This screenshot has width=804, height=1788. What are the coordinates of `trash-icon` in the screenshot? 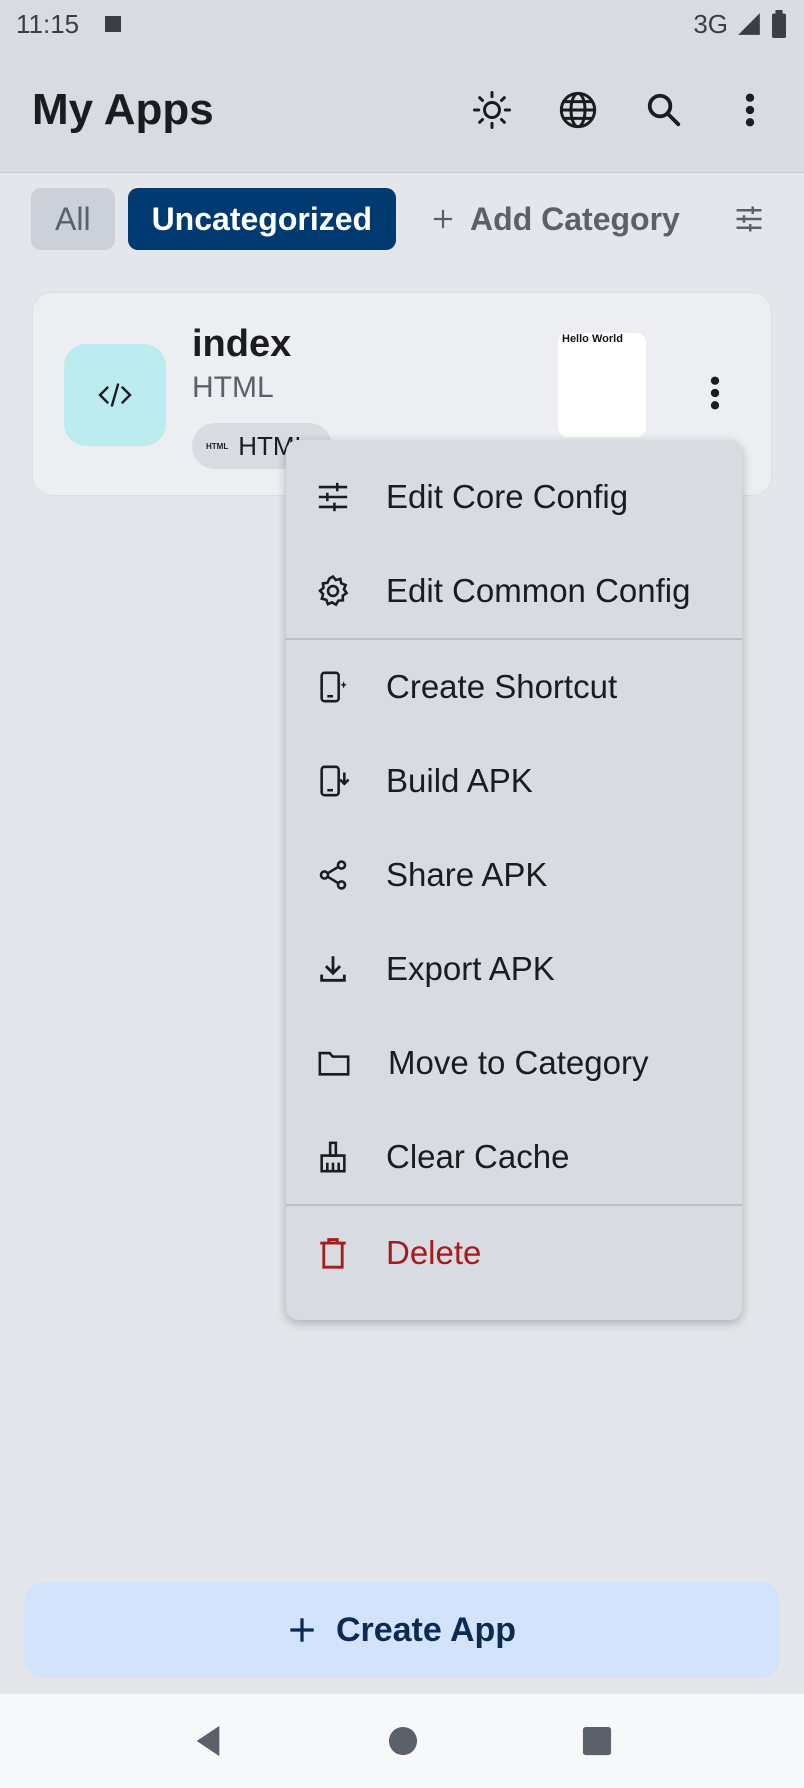 It's located at (333, 1253).